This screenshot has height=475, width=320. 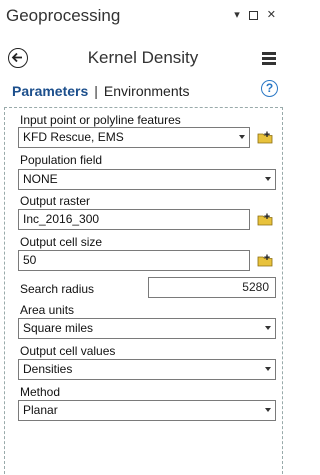 I want to click on cell-values-label: Output cell values, so click(x=68, y=351).